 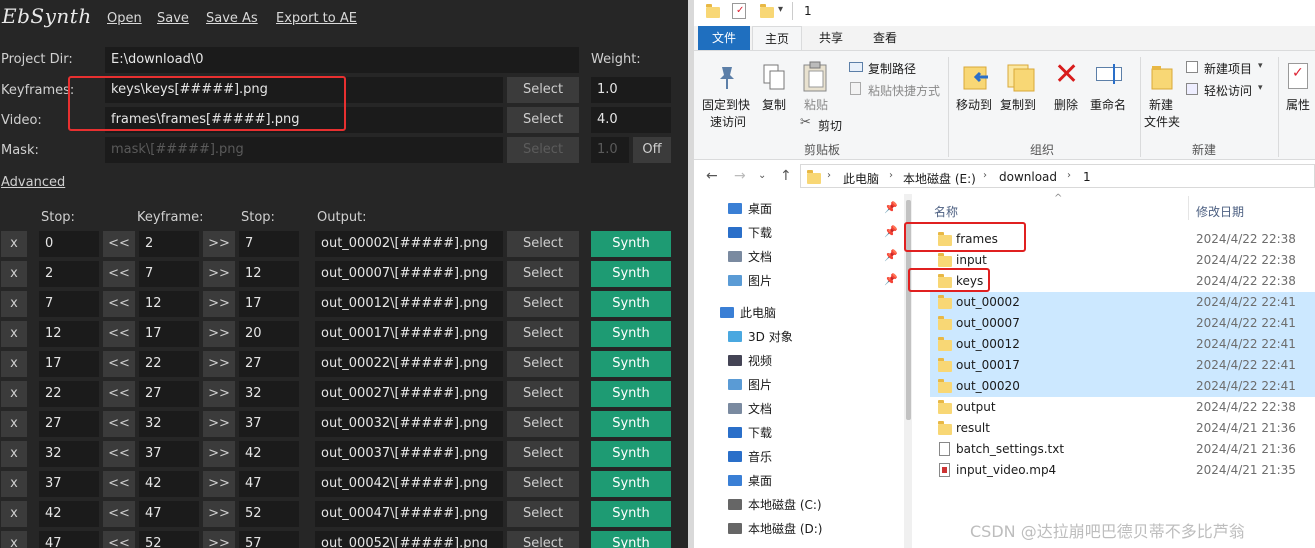 I want to click on breadcrumb-current: 1, so click(x=1087, y=177).